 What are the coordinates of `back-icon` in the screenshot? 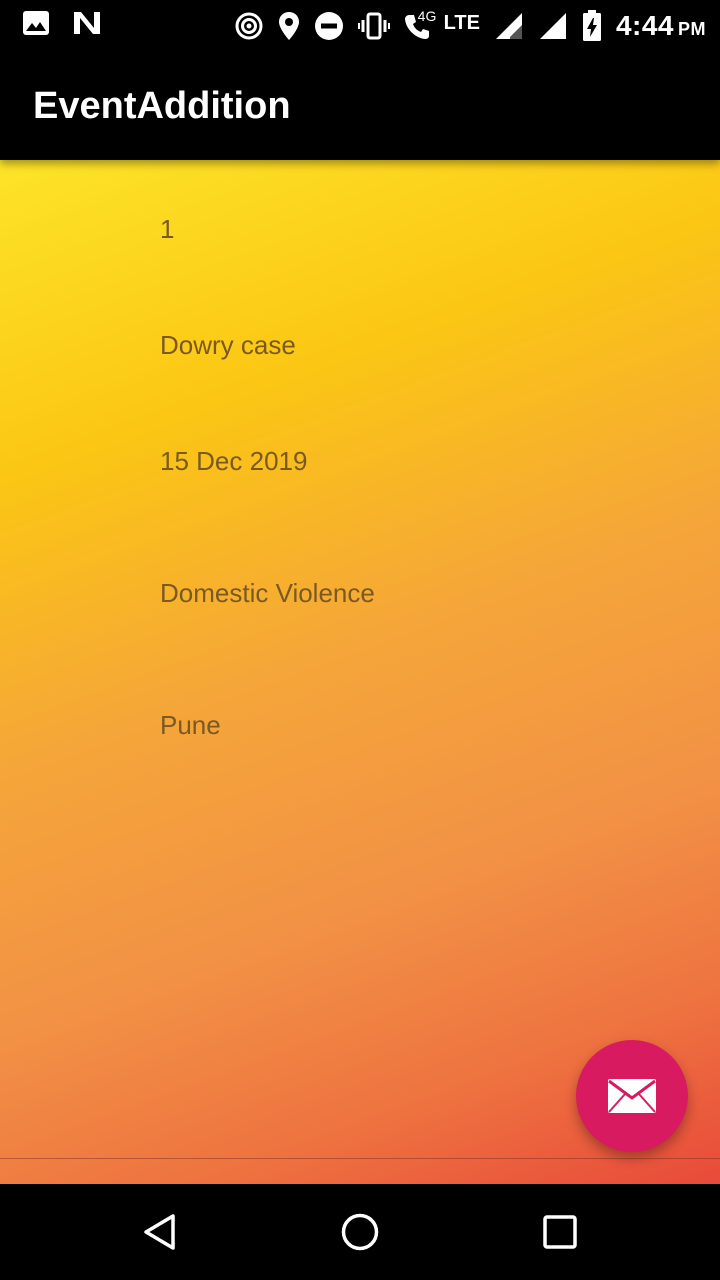 It's located at (160, 1232).